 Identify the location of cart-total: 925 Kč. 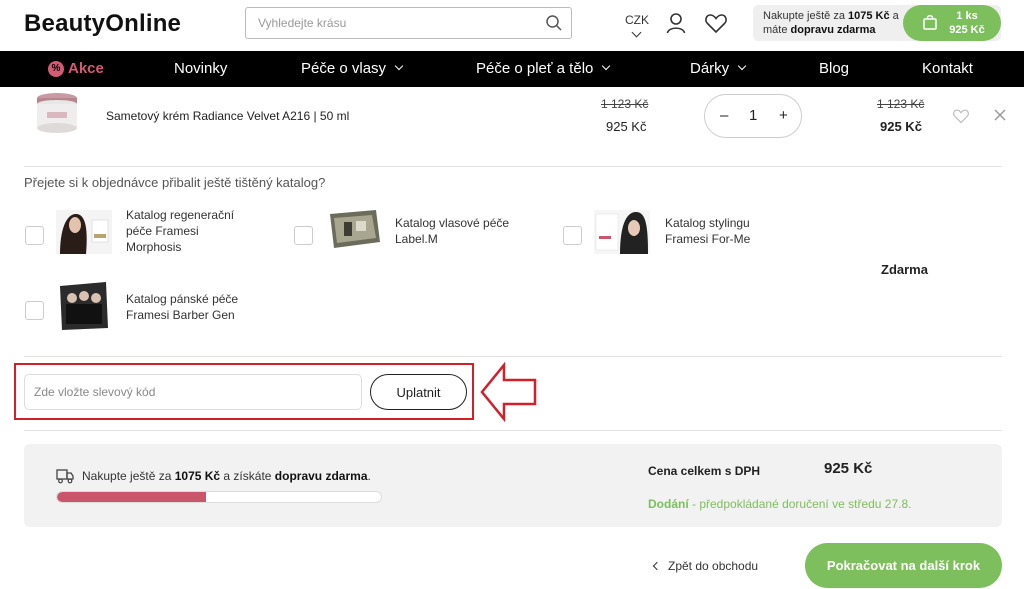
(967, 30).